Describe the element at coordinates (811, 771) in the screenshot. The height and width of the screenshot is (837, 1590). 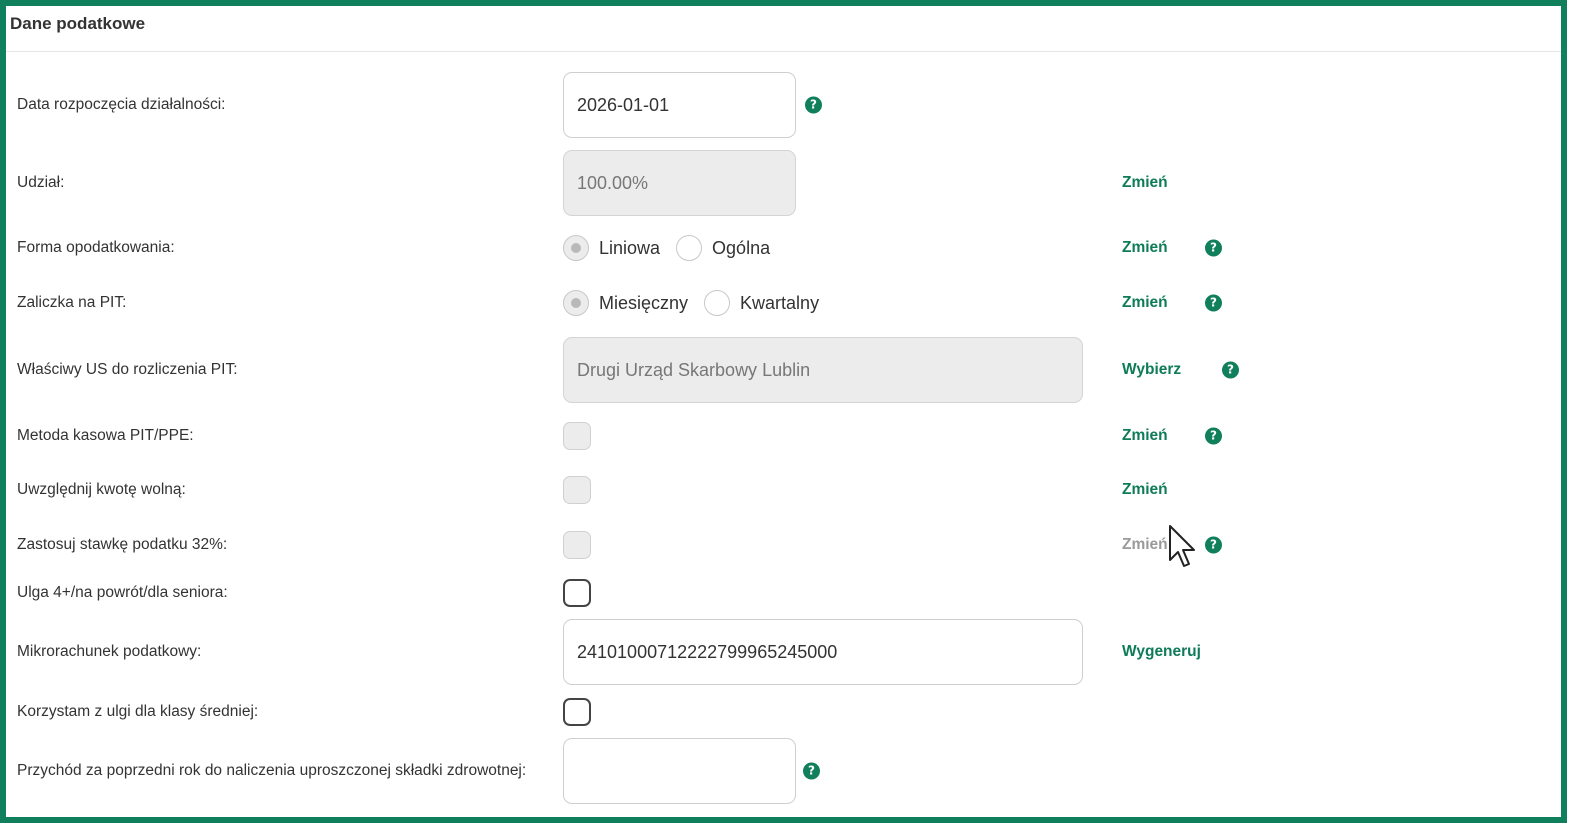
I see `previous-year-revenue-help-icon: ?` at that location.